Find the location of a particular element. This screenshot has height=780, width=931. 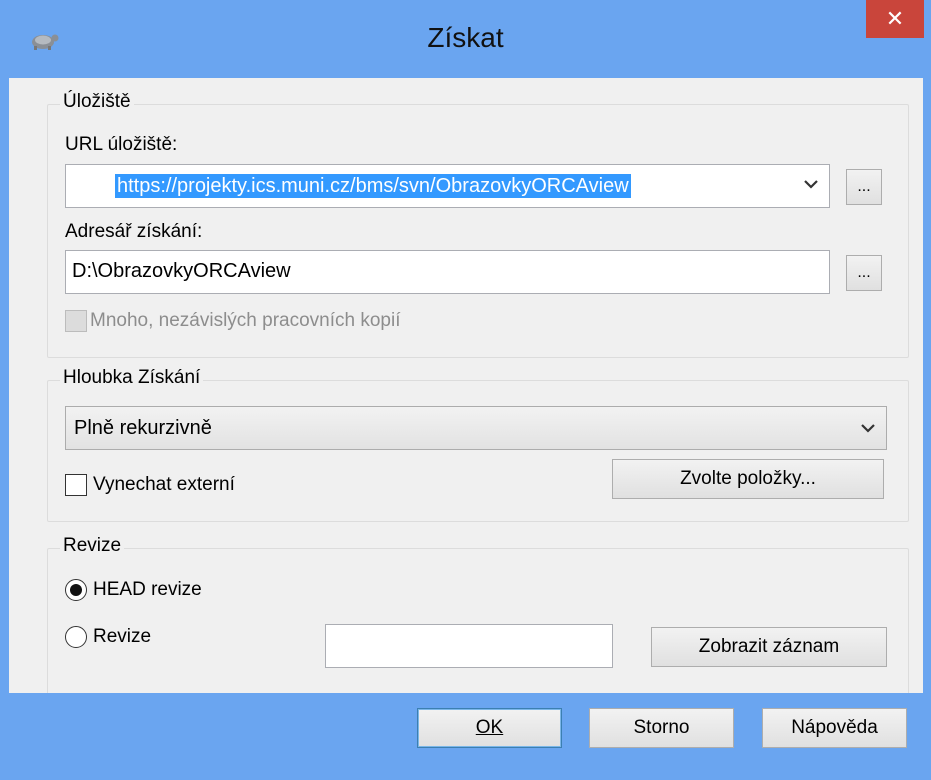

revision-legend: Revize is located at coordinates (92, 546).